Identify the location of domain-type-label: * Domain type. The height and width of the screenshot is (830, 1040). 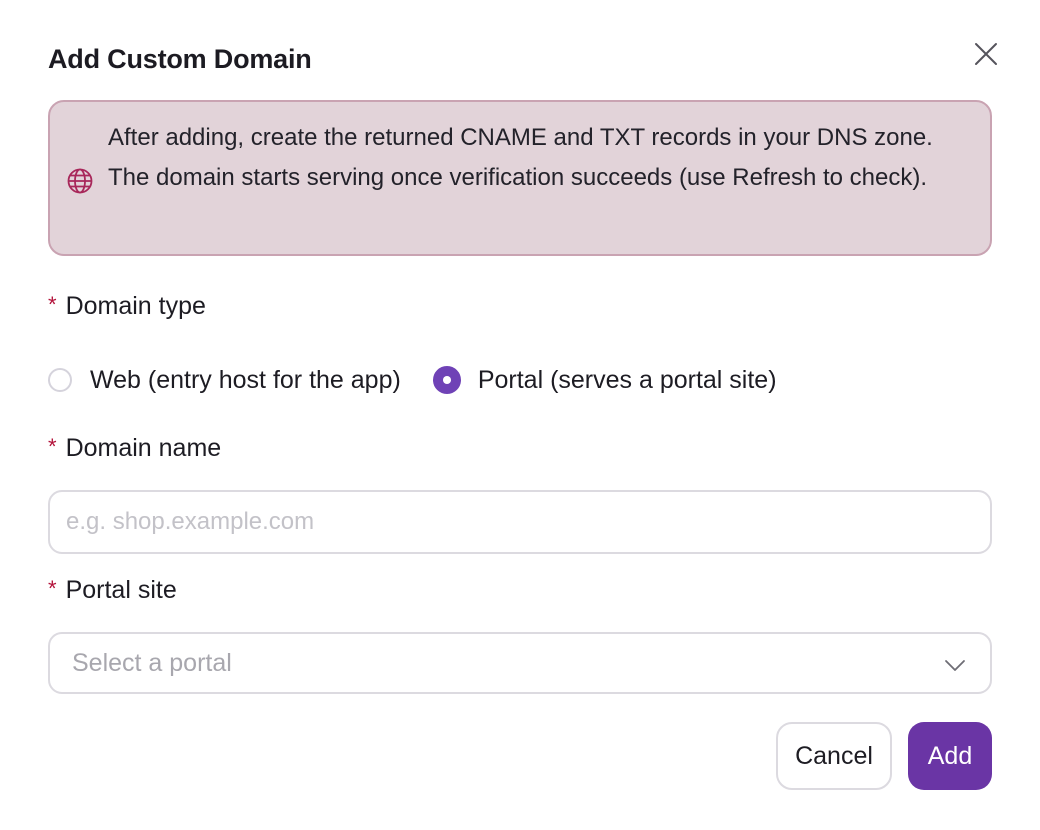
(127, 306).